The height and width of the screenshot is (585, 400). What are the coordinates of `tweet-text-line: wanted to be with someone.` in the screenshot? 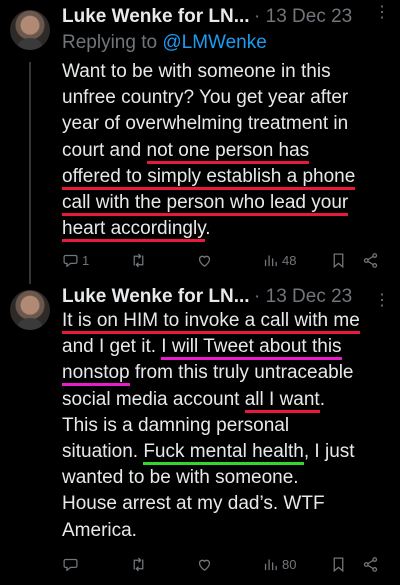 It's located at (227, 478).